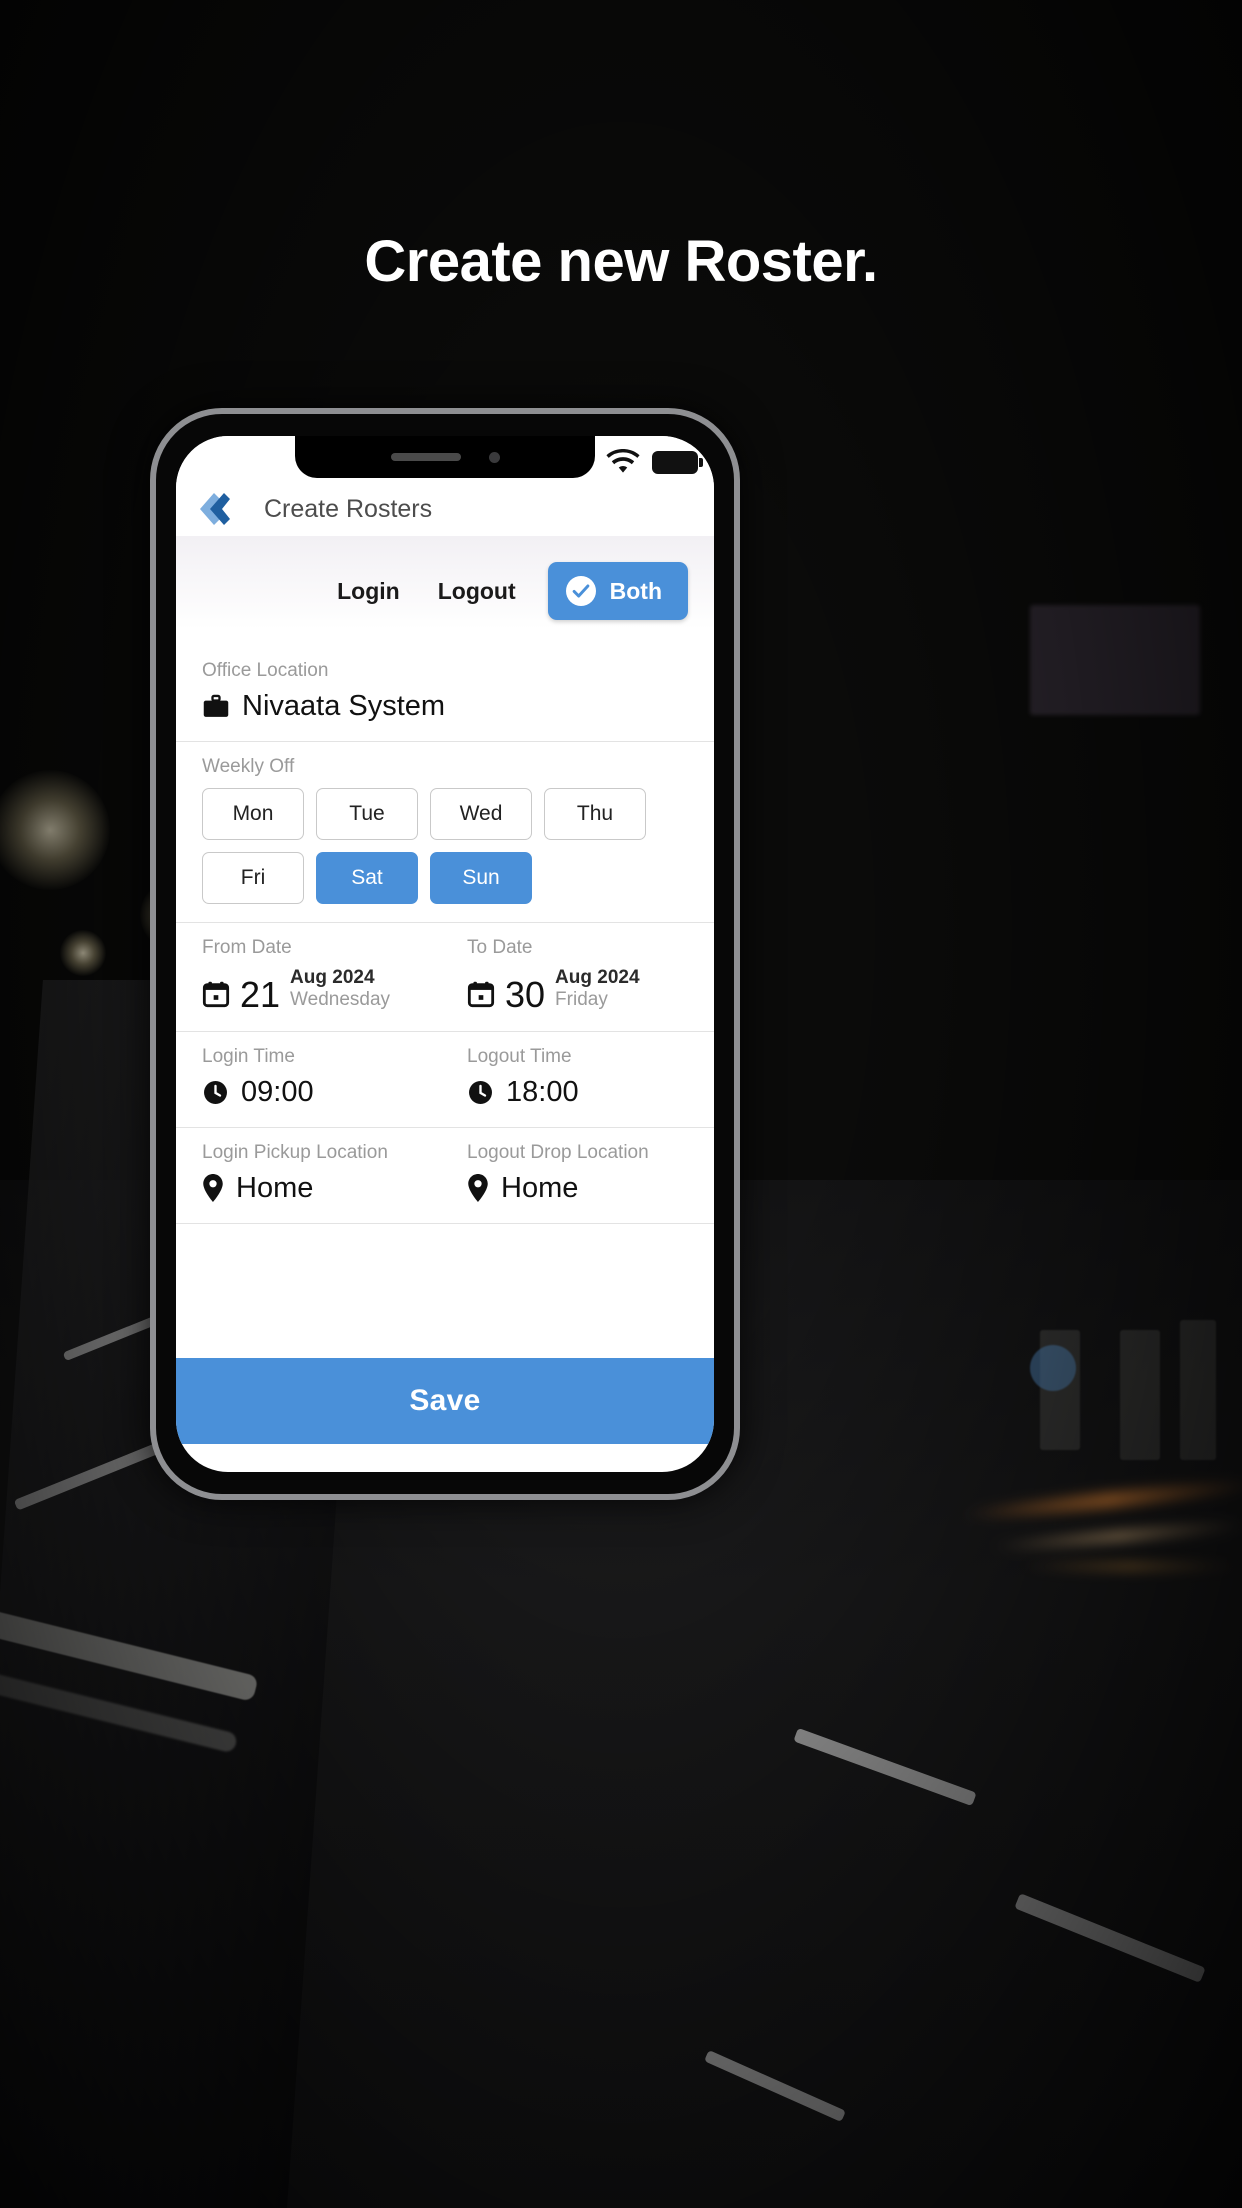  I want to click on tab-logout: Logout, so click(477, 591).